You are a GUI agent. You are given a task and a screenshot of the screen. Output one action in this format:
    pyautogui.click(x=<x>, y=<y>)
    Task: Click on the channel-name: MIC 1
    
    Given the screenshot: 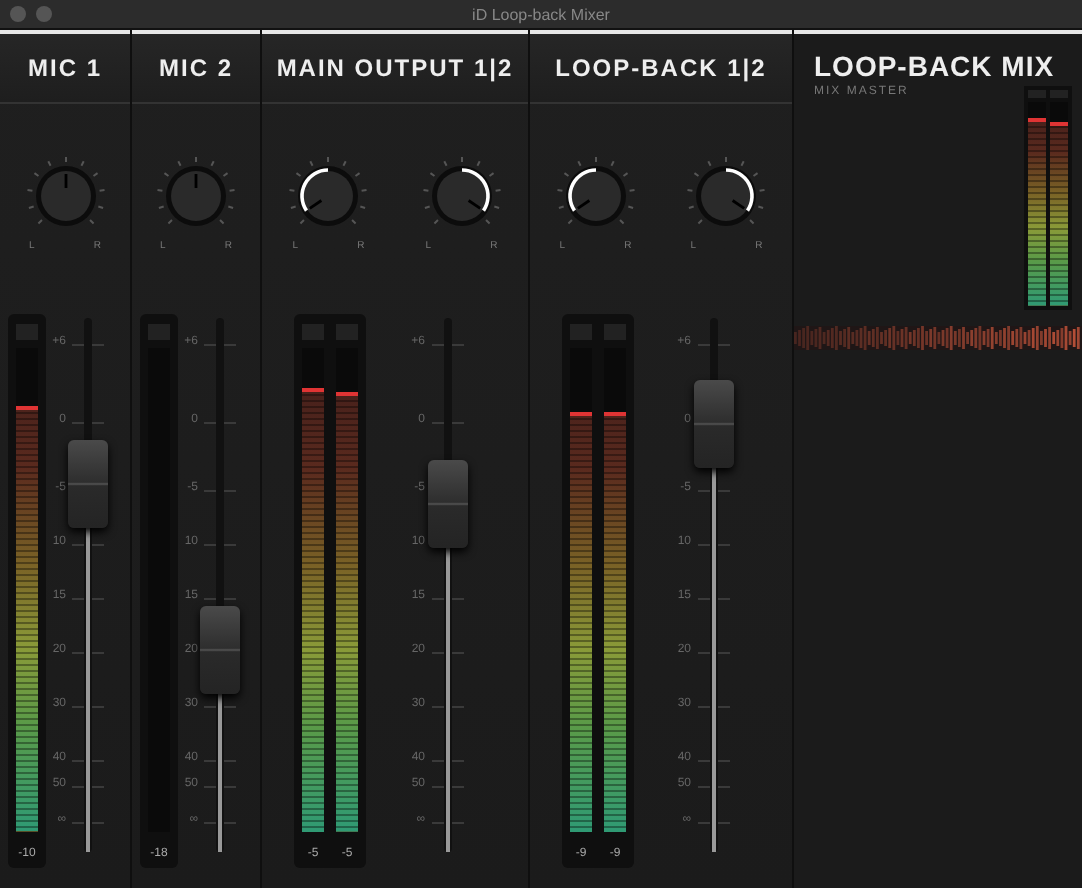 What is the action you would take?
    pyautogui.click(x=64, y=68)
    